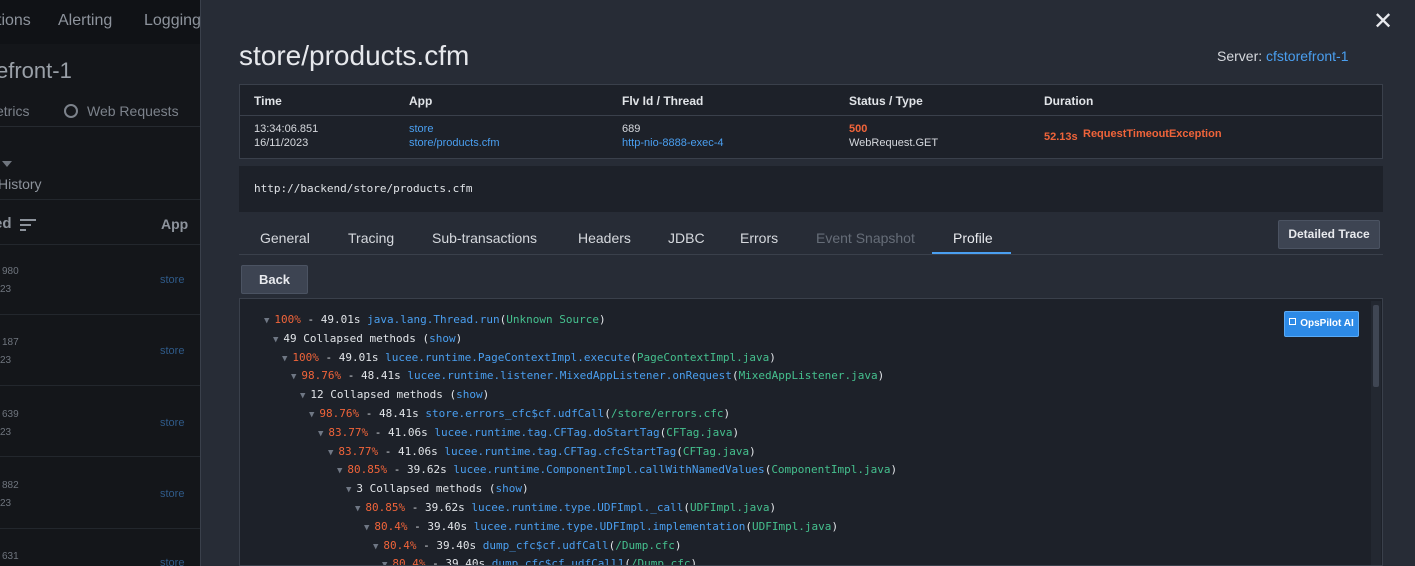 This screenshot has width=1415, height=566. Describe the element at coordinates (886, 101) in the screenshot. I see `header-status: Status / Type` at that location.